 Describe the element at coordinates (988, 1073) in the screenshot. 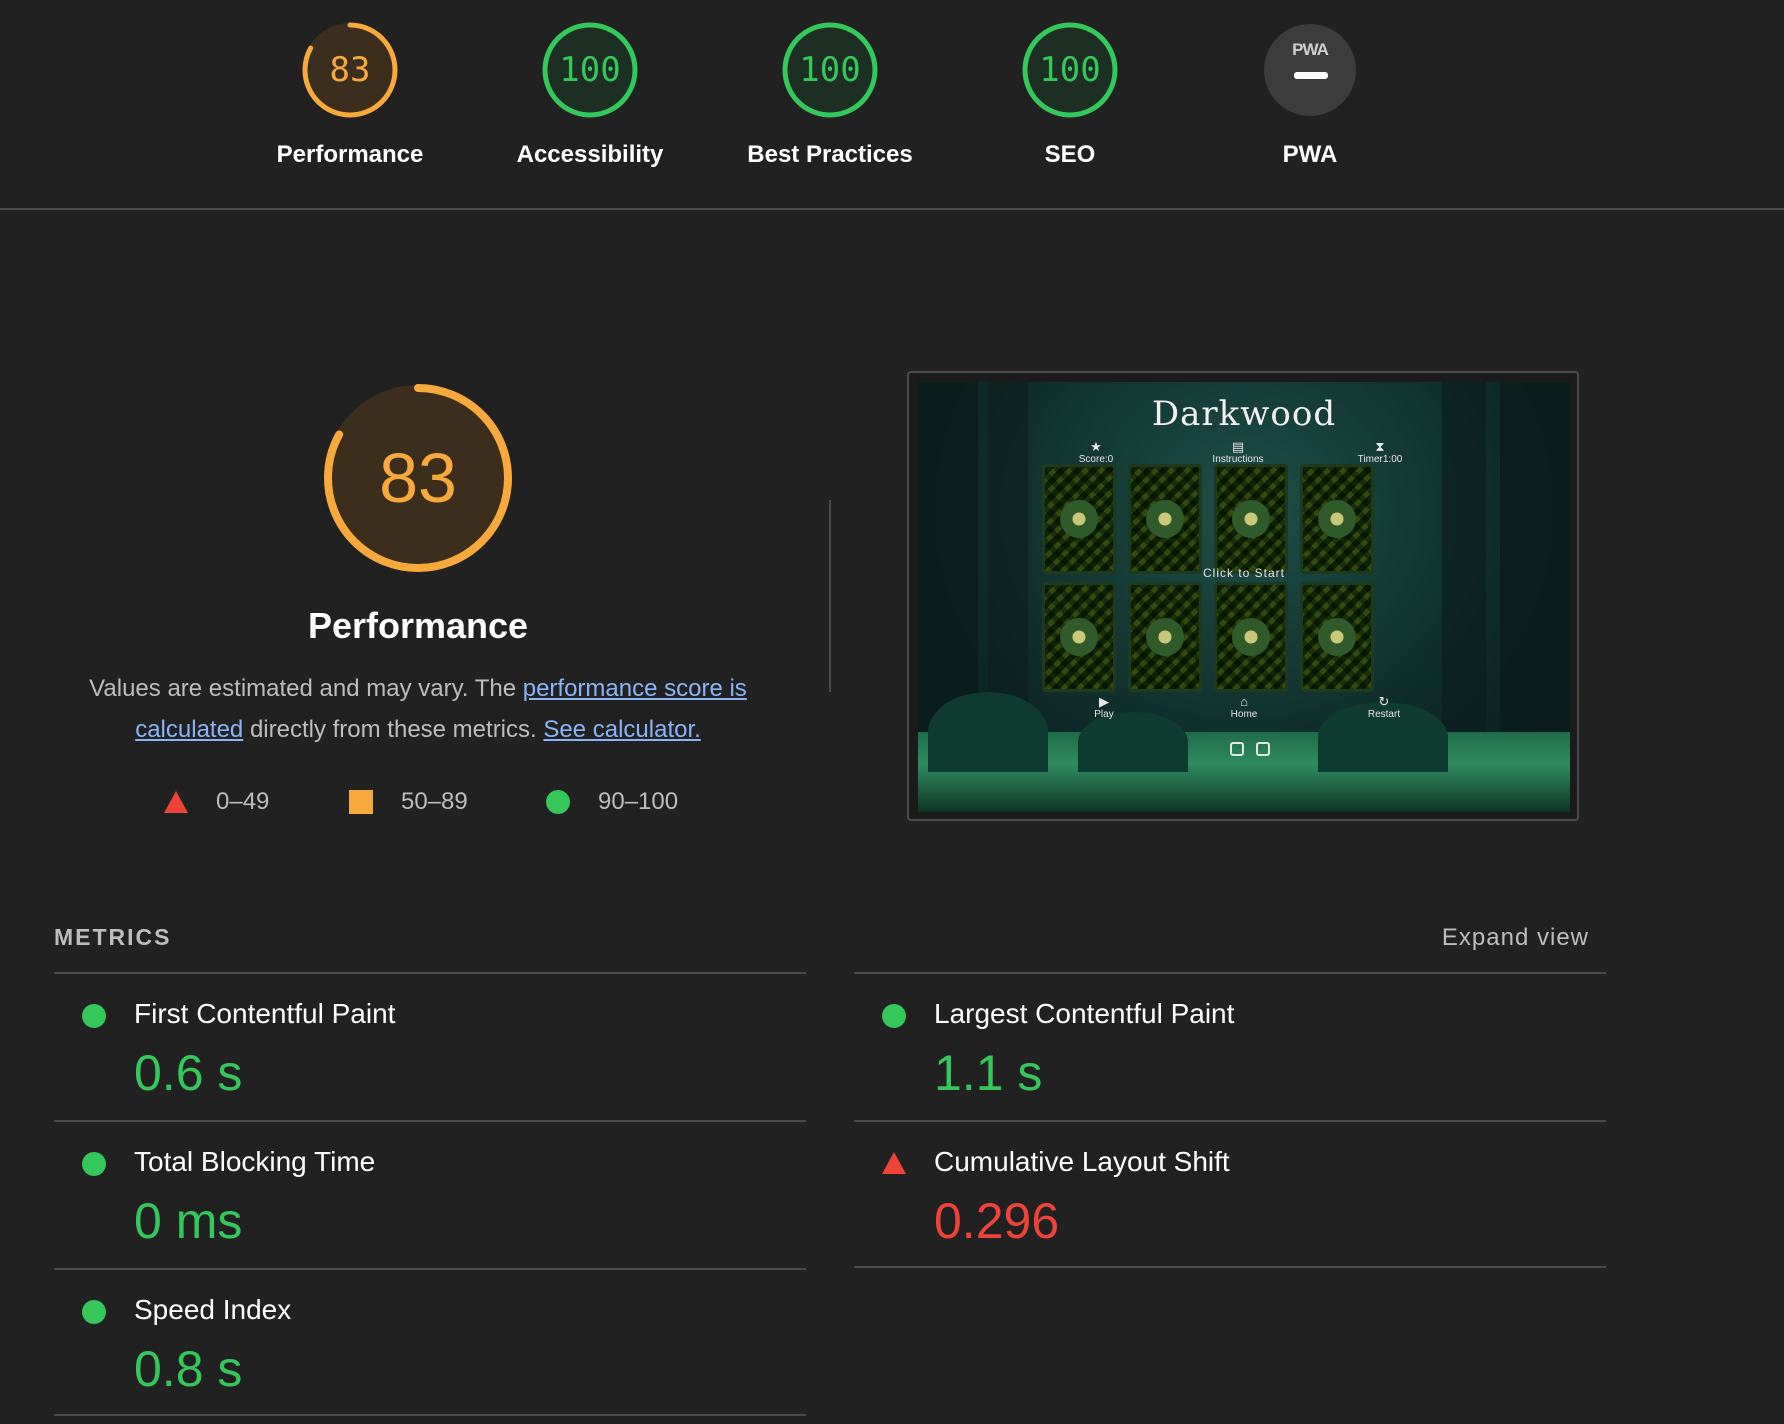

I see `metric-value: 1.1 s` at that location.